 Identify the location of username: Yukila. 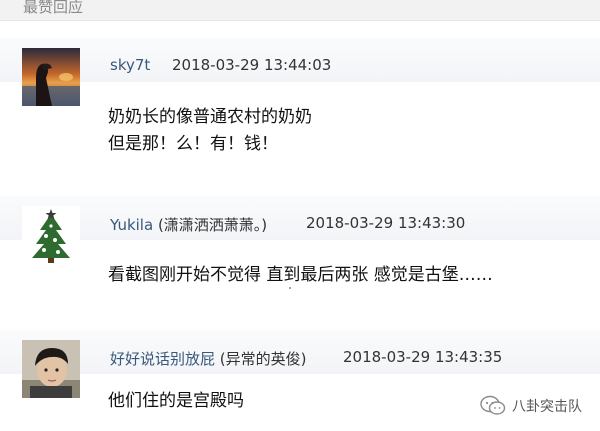
(131, 225).